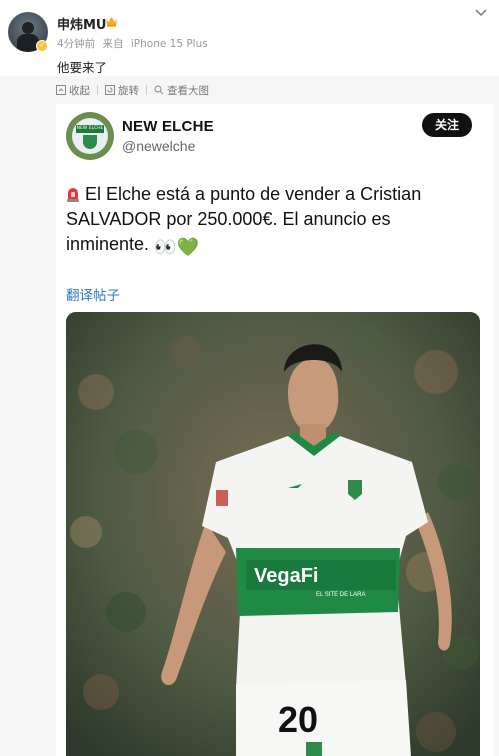 The image size is (499, 756). I want to click on post-source: iPhone 15 Plus, so click(169, 44).